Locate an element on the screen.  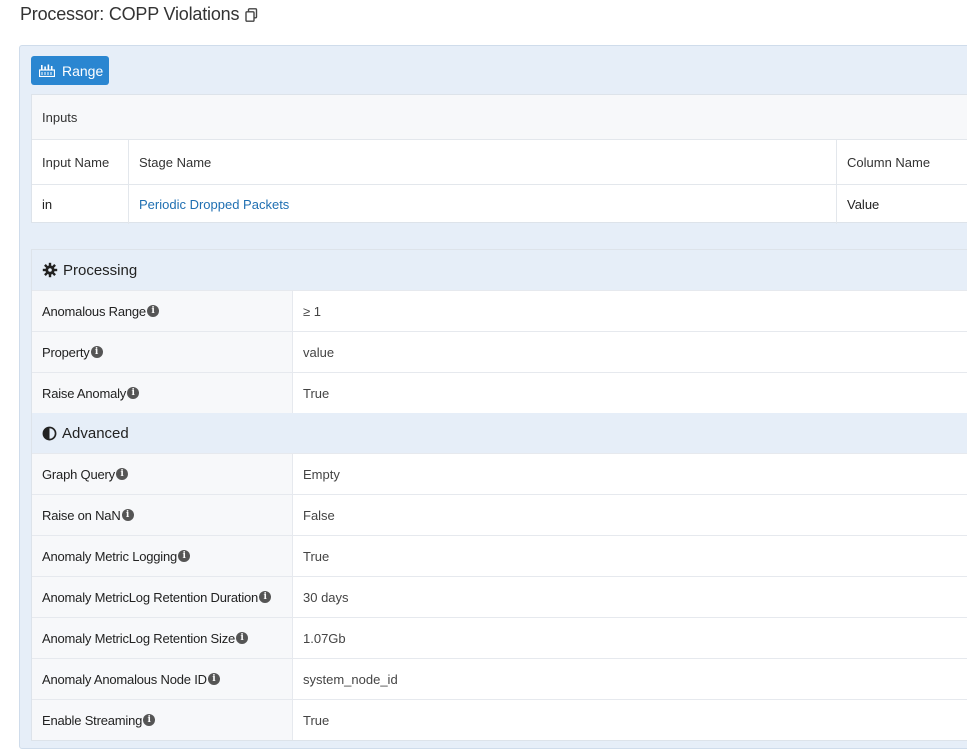
property-key: Anomaly Metric Logging is located at coordinates (110, 556).